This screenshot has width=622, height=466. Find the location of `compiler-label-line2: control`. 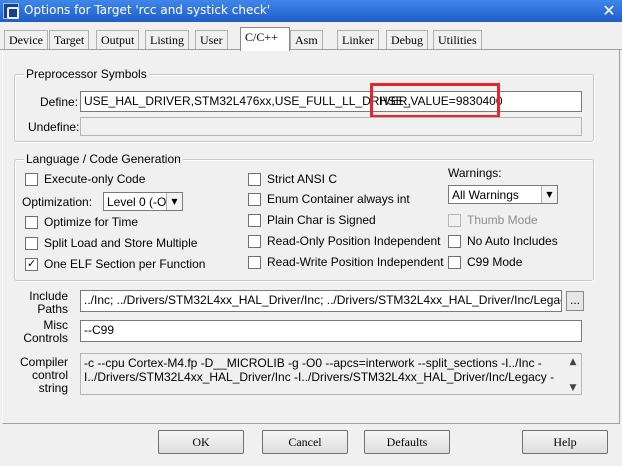

compiler-label-line2: control is located at coordinates (49, 375).